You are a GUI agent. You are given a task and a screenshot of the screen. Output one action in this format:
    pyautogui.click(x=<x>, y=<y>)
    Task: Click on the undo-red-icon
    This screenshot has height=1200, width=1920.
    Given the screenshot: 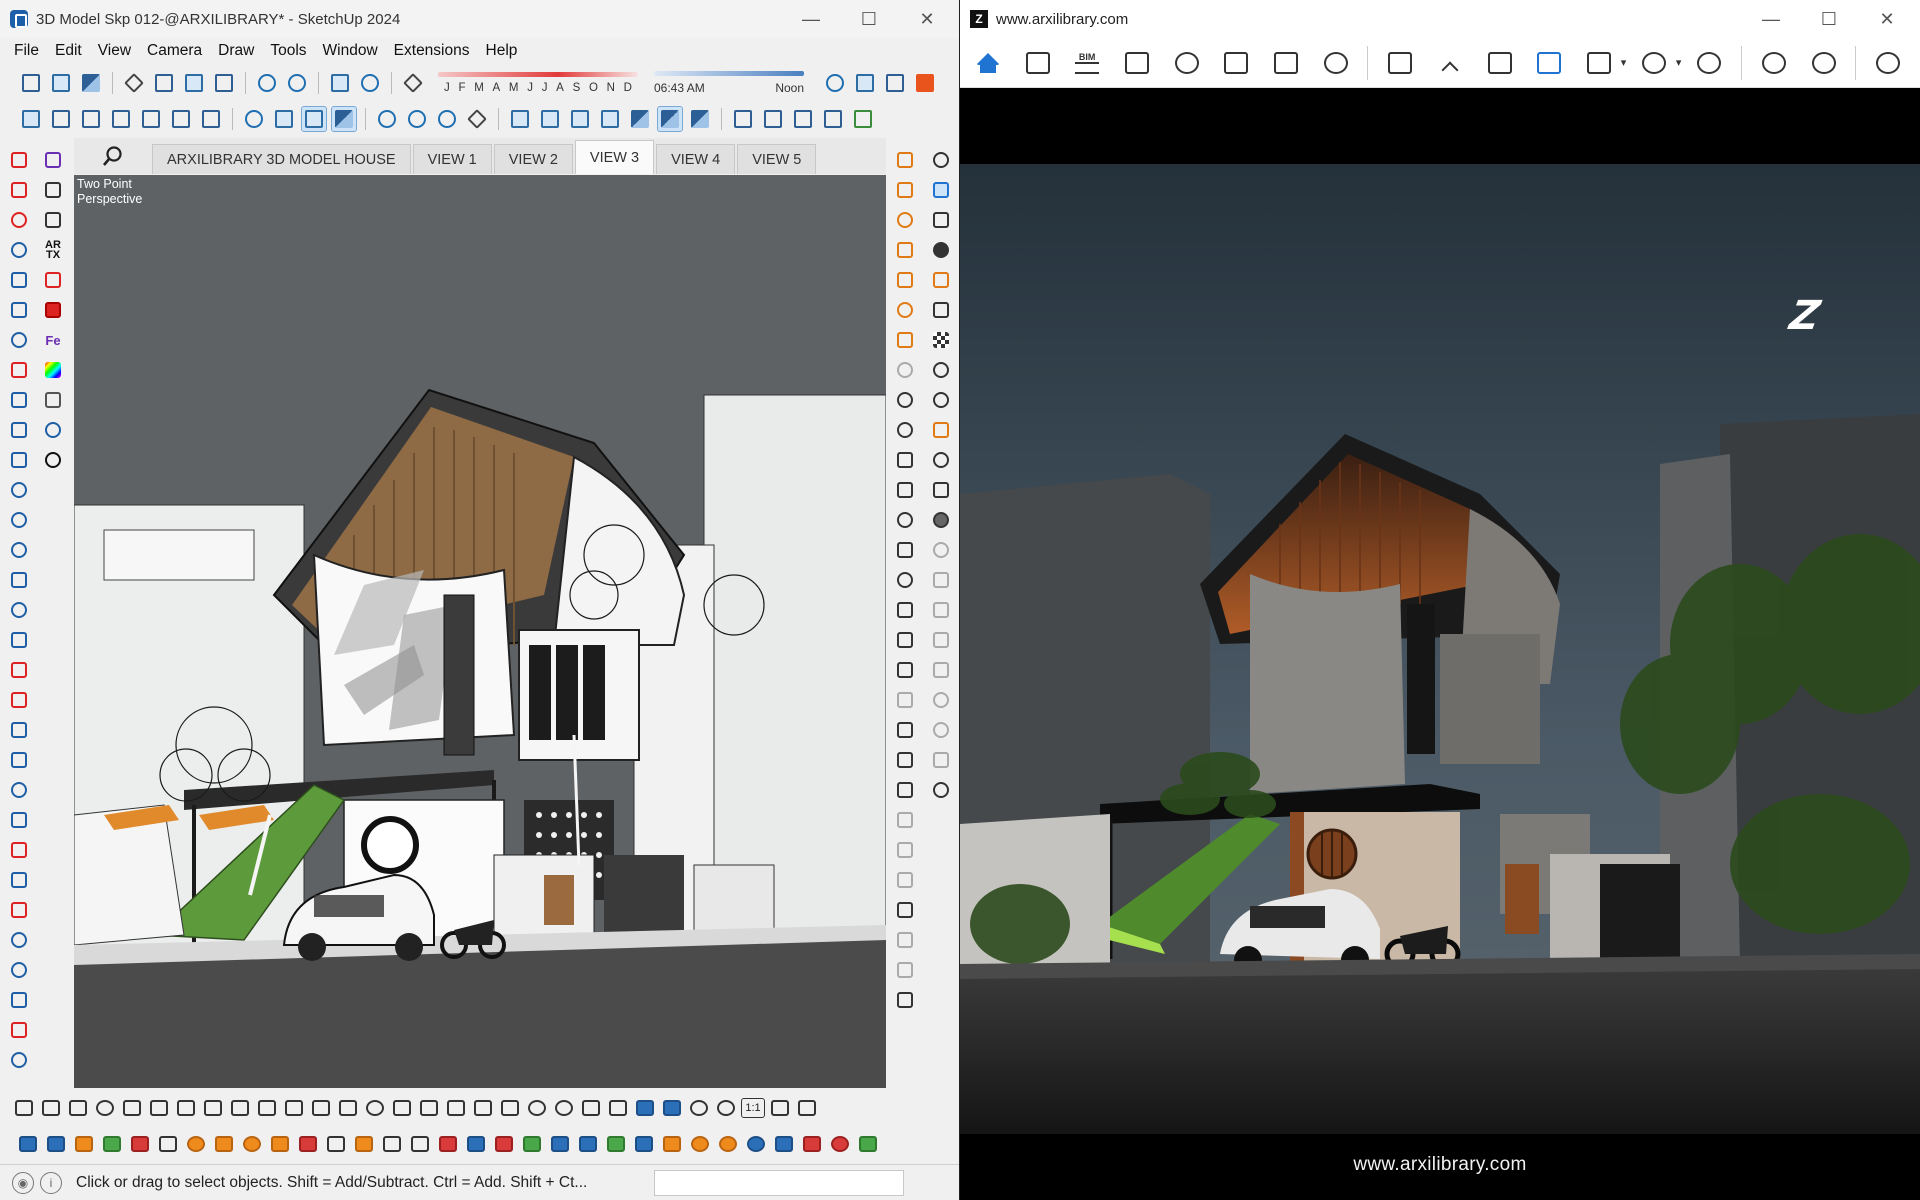 What is the action you would take?
    pyautogui.click(x=840, y=1144)
    